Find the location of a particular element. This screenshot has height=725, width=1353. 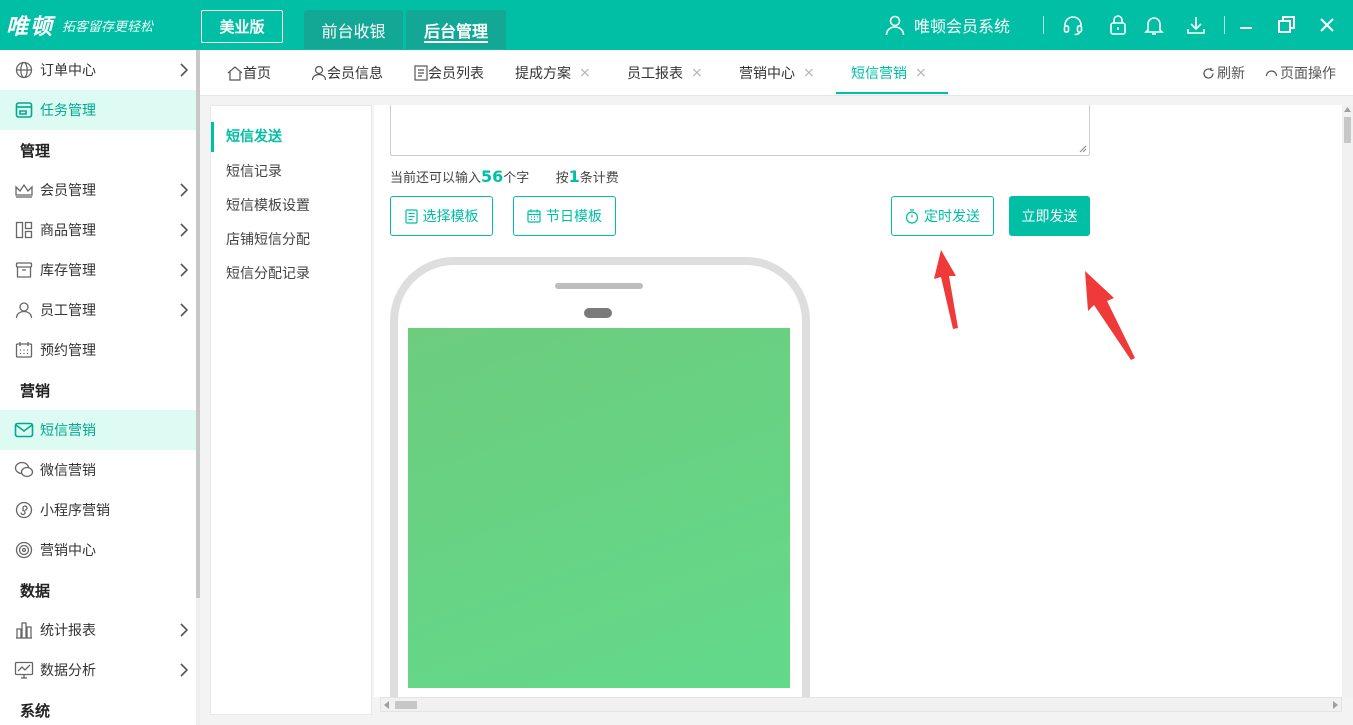

holiday-template-button: 节日模板 is located at coordinates (564, 216).